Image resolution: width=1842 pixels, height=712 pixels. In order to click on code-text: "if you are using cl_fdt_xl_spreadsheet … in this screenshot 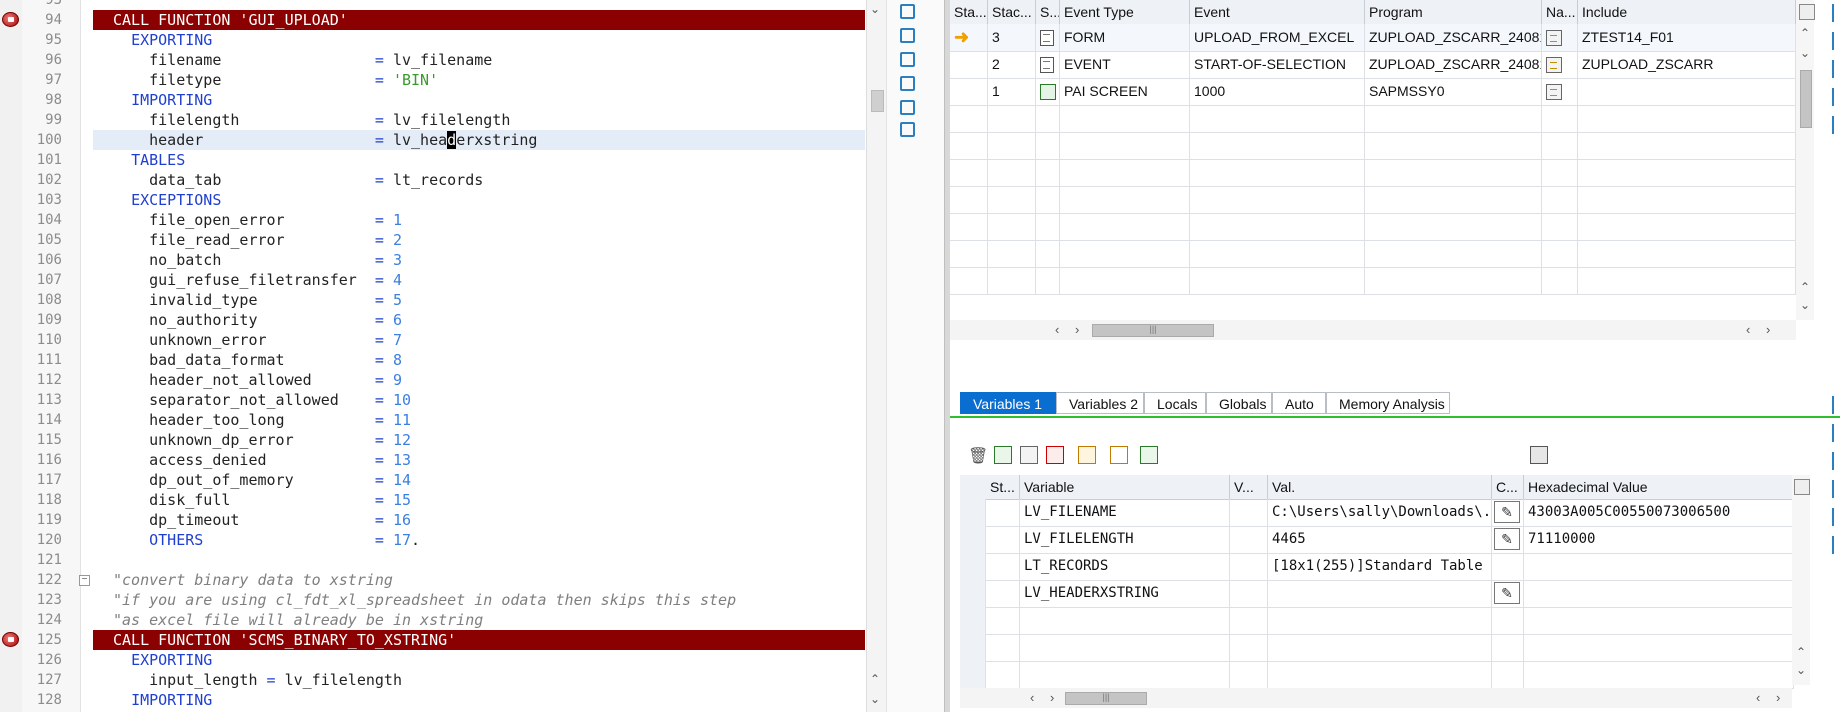, I will do `click(479, 600)`.